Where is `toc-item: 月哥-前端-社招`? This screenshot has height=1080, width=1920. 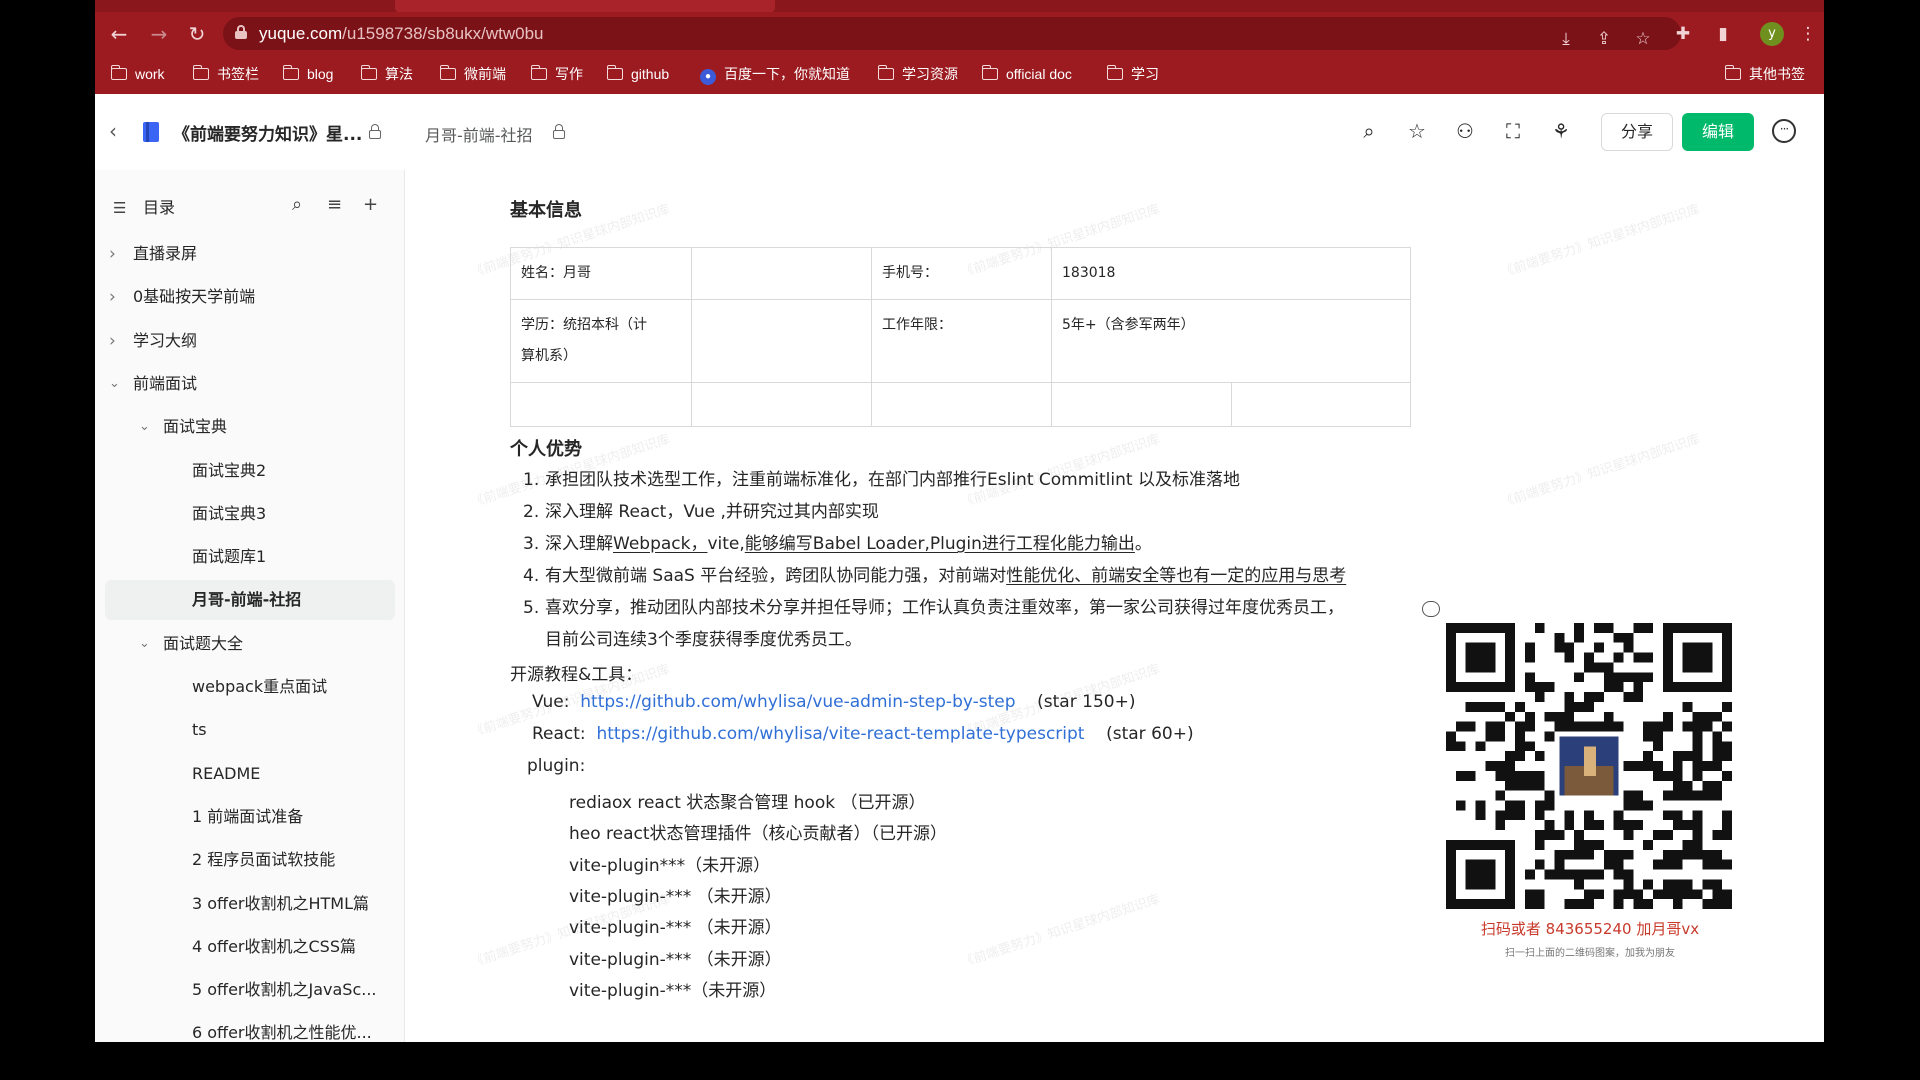
toc-item: 月哥-前端-社招 is located at coordinates (250, 600).